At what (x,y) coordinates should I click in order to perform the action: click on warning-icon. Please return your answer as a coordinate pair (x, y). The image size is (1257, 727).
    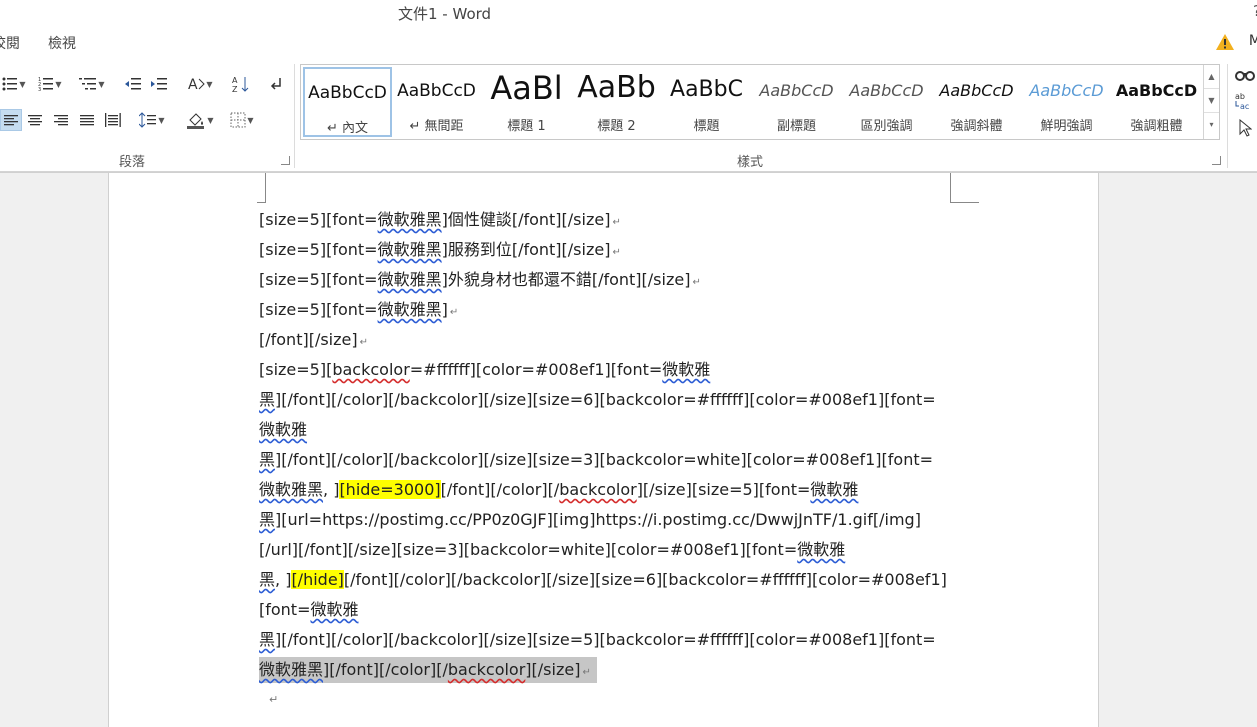
    Looking at the image, I should click on (1225, 42).